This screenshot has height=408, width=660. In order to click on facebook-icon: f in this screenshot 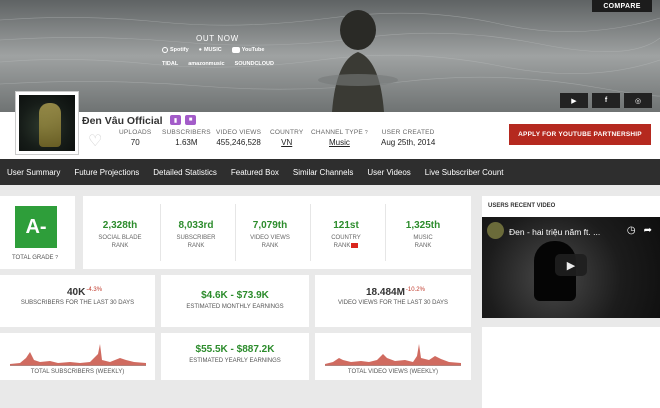, I will do `click(606, 100)`.